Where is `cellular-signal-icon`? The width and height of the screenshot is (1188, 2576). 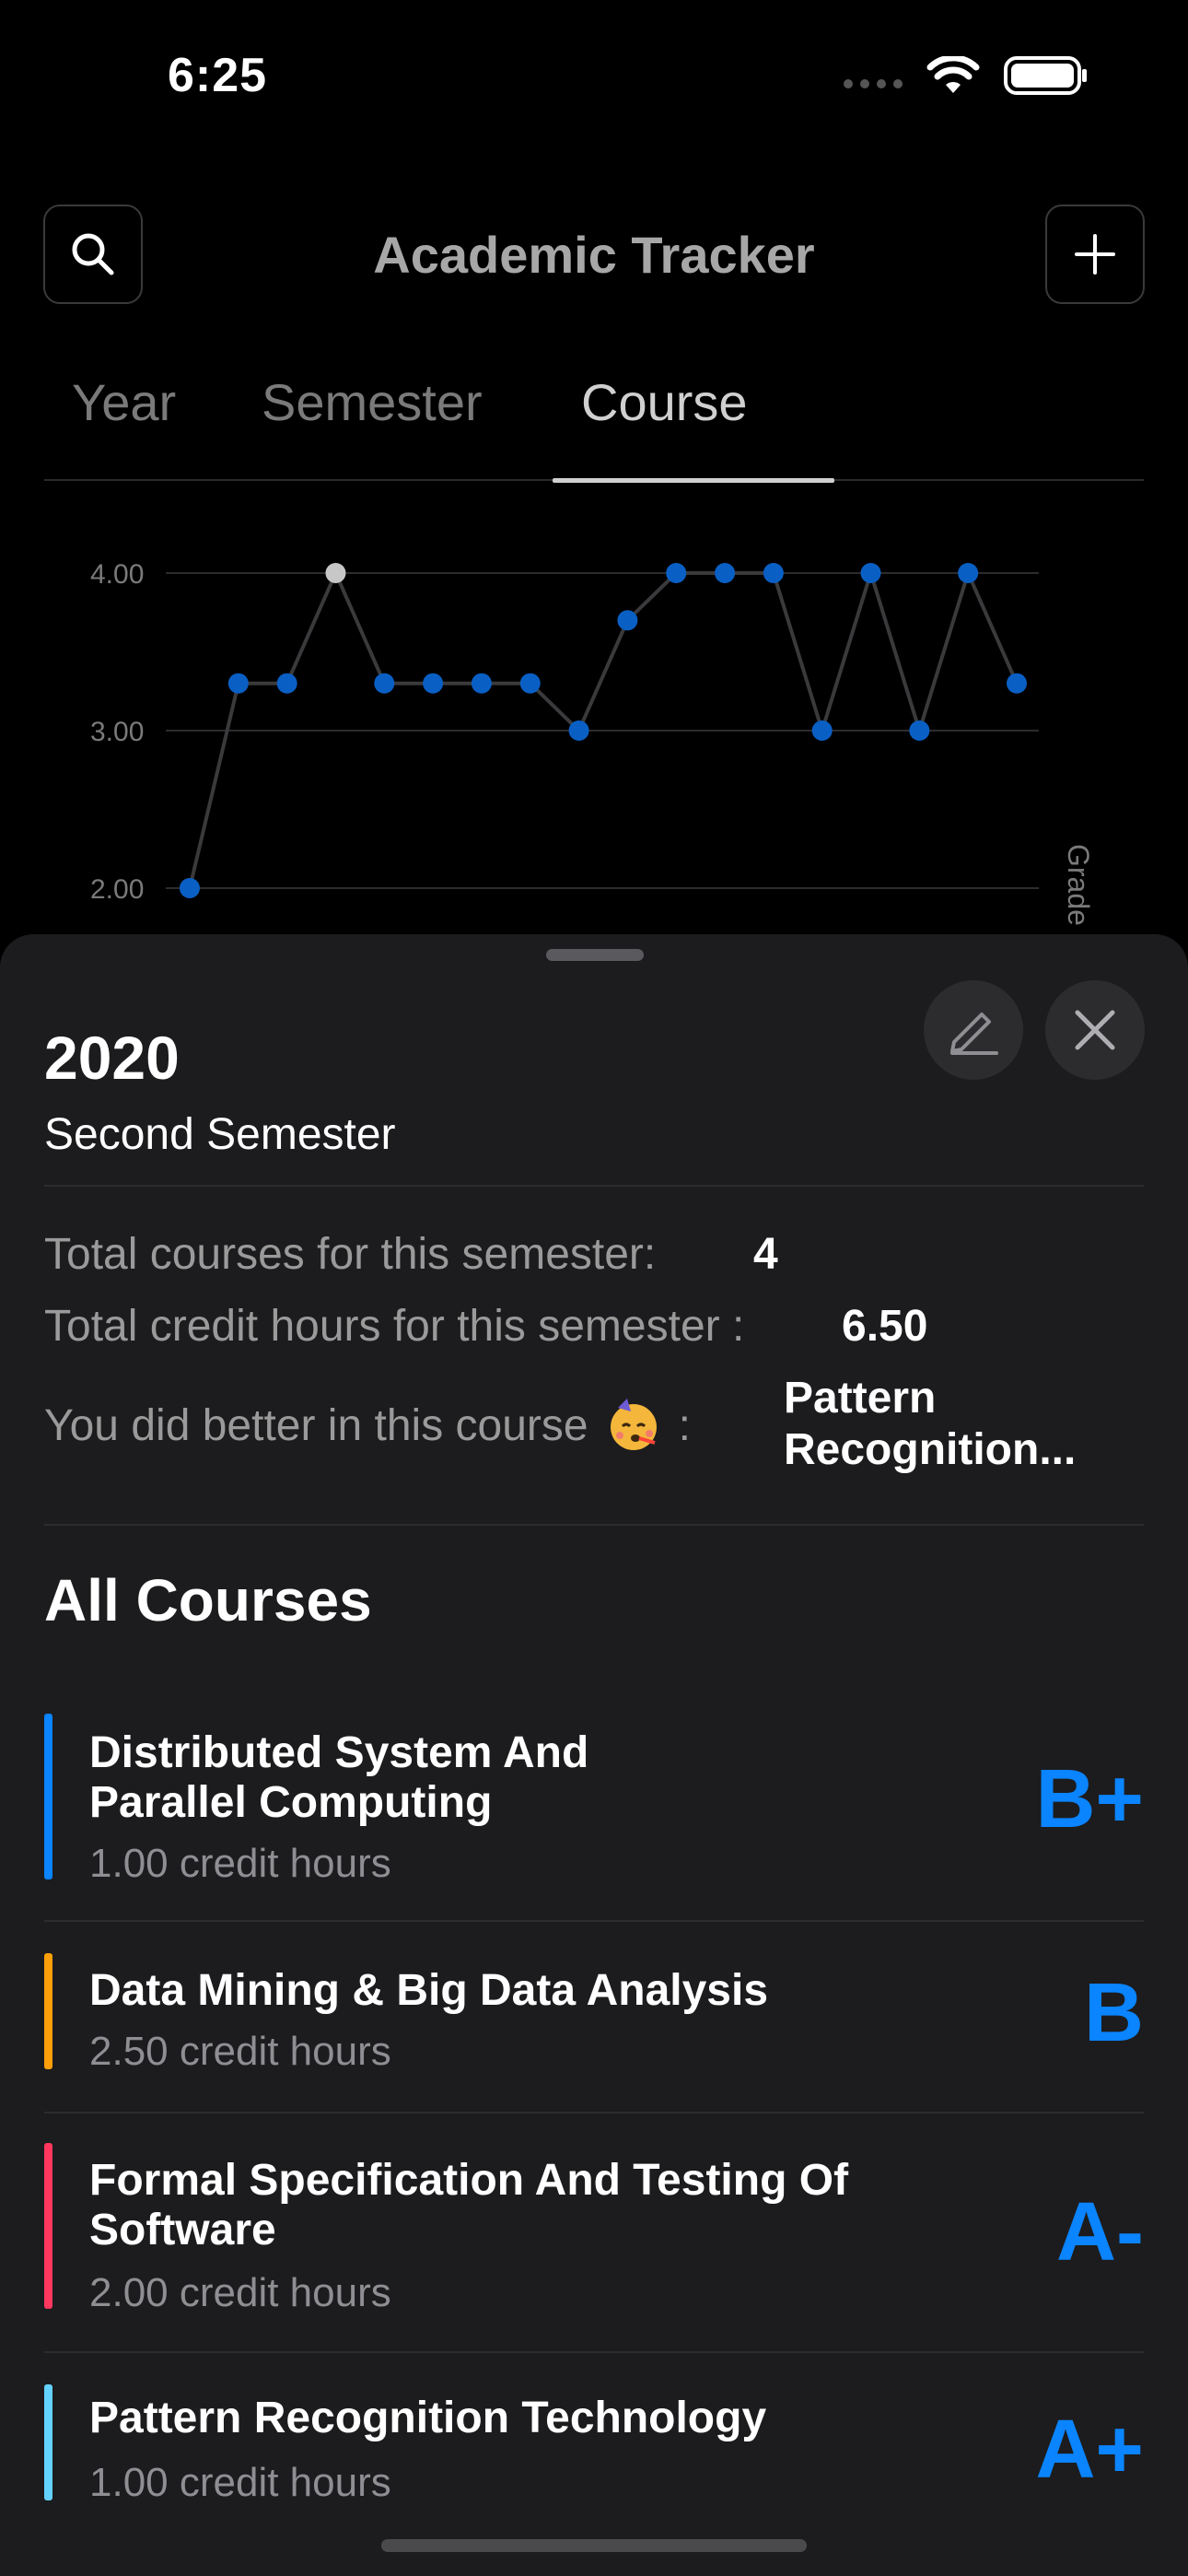 cellular-signal-icon is located at coordinates (873, 75).